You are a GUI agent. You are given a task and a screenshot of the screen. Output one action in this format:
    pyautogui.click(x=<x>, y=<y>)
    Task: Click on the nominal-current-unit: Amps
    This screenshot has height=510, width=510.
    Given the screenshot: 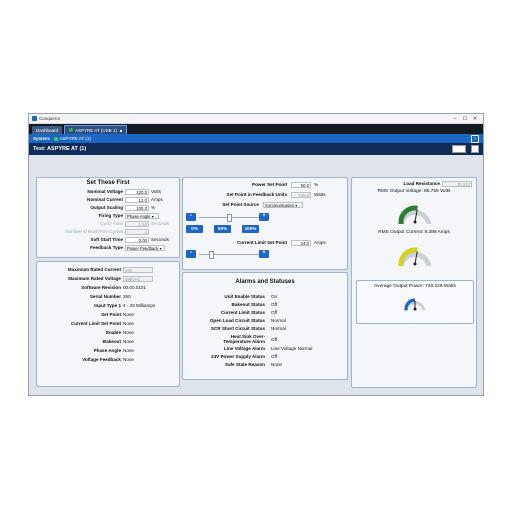 What is the action you would take?
    pyautogui.click(x=157, y=199)
    